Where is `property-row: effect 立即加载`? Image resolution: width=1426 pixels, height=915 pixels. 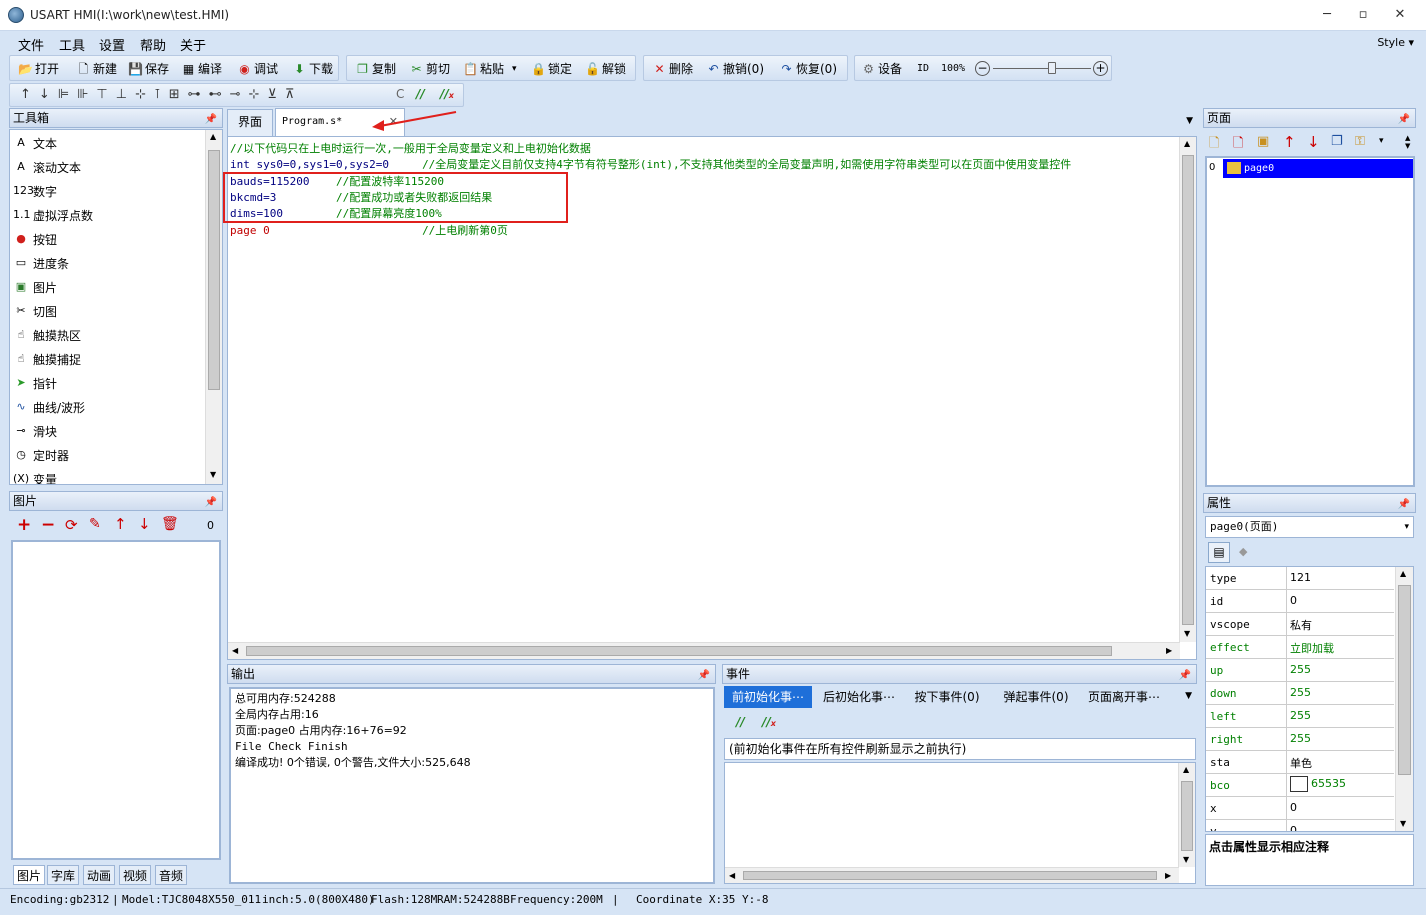
property-row: effect 立即加载 is located at coordinates (1300, 647).